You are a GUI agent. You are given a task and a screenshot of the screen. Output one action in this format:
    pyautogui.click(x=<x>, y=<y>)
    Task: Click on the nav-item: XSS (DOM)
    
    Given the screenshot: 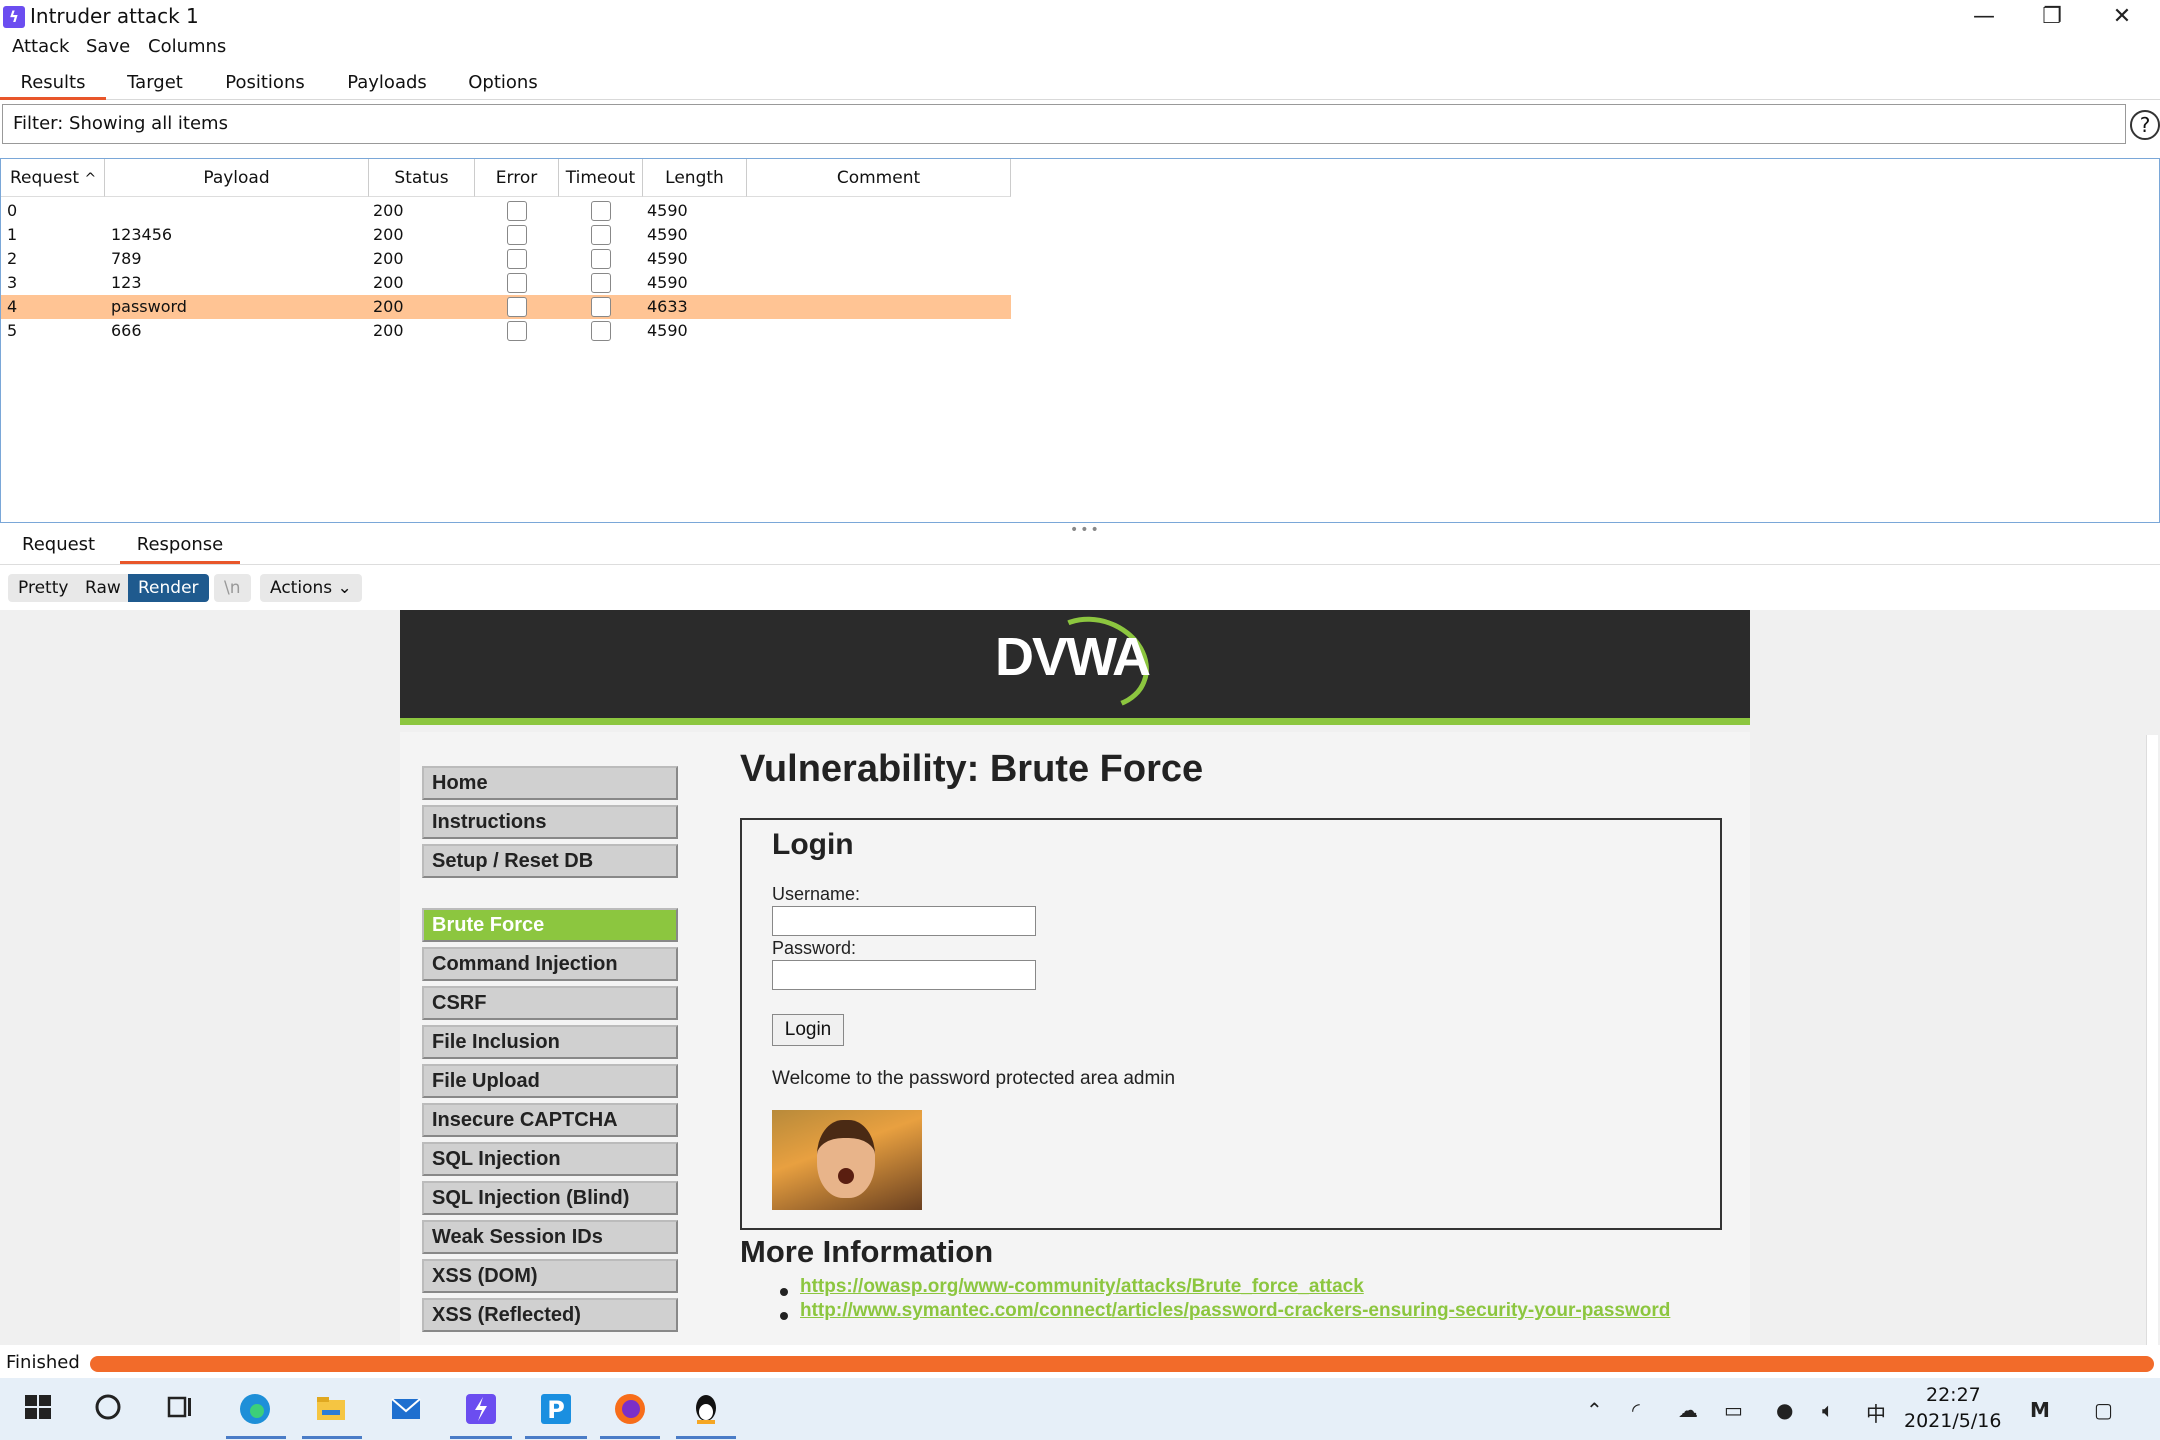 What is the action you would take?
    pyautogui.click(x=550, y=1276)
    